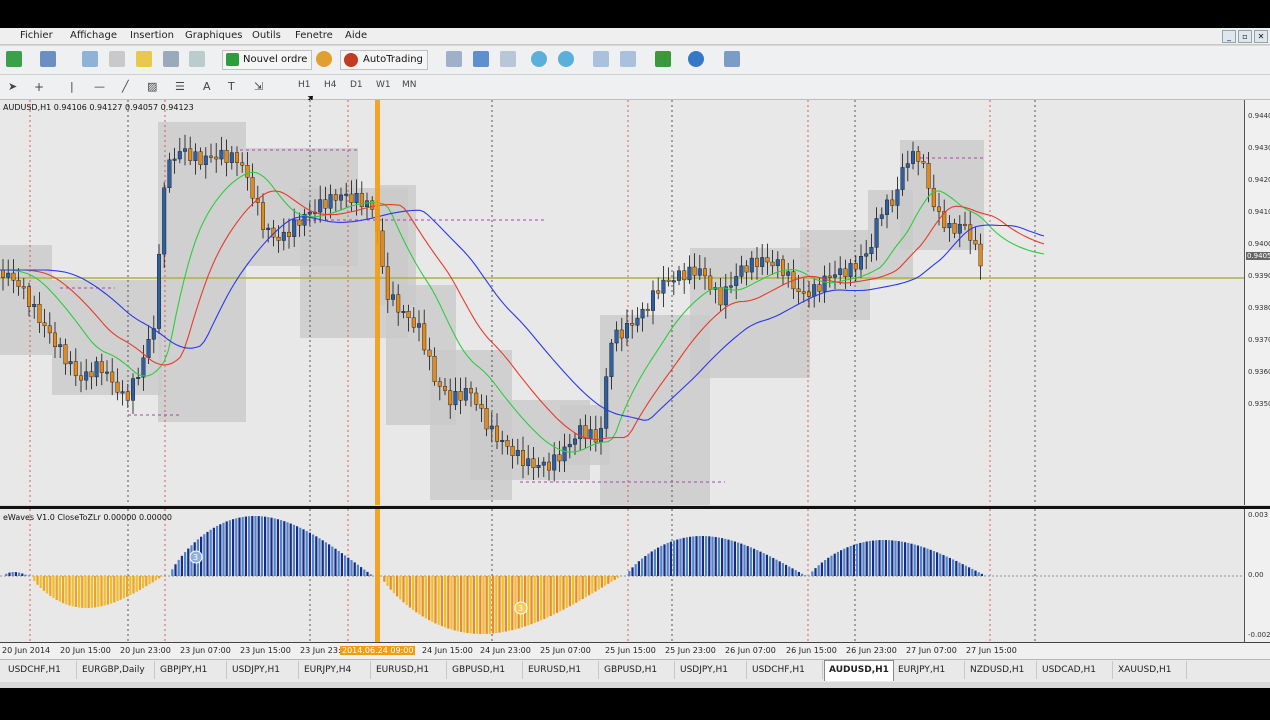  Describe the element at coordinates (39, 87) in the screenshot. I see `crosshair-icon: +` at that location.